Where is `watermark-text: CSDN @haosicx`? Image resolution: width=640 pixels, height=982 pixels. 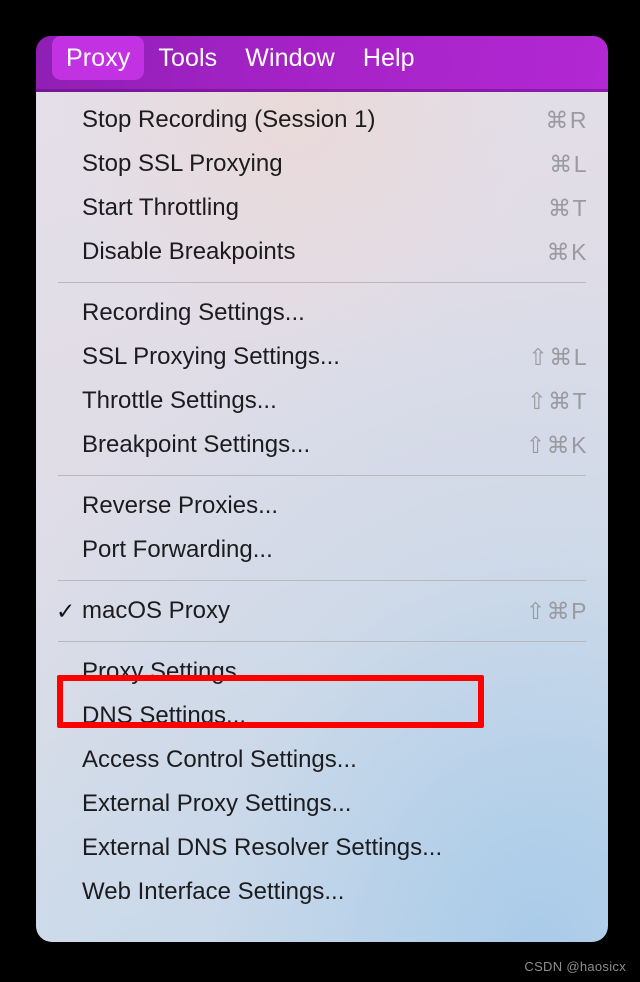 watermark-text: CSDN @haosicx is located at coordinates (575, 966).